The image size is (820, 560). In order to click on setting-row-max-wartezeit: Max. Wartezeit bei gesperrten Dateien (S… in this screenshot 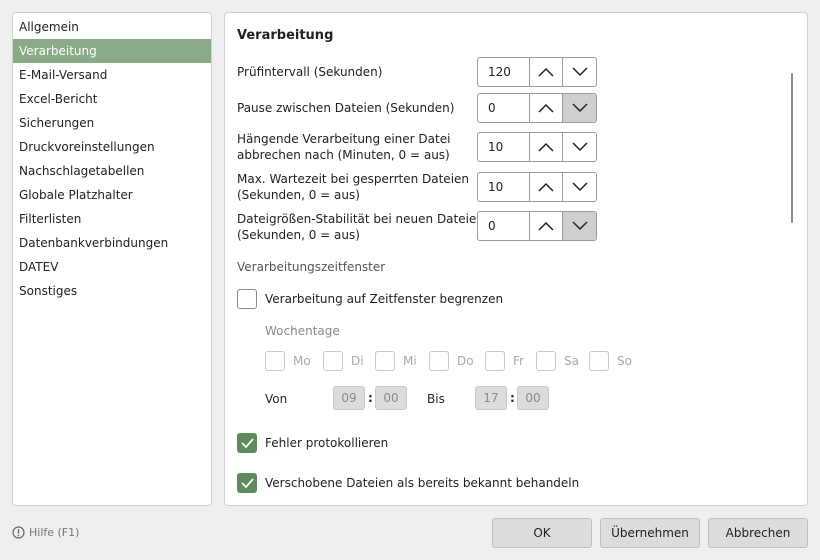, I will do `click(417, 187)`.